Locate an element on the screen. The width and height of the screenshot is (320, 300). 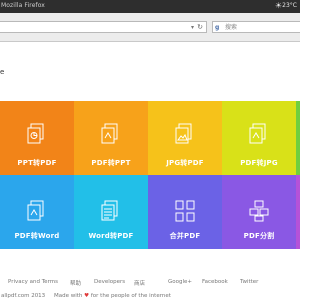
made-suffix: for the people of the internet is located at coordinates (130, 296).